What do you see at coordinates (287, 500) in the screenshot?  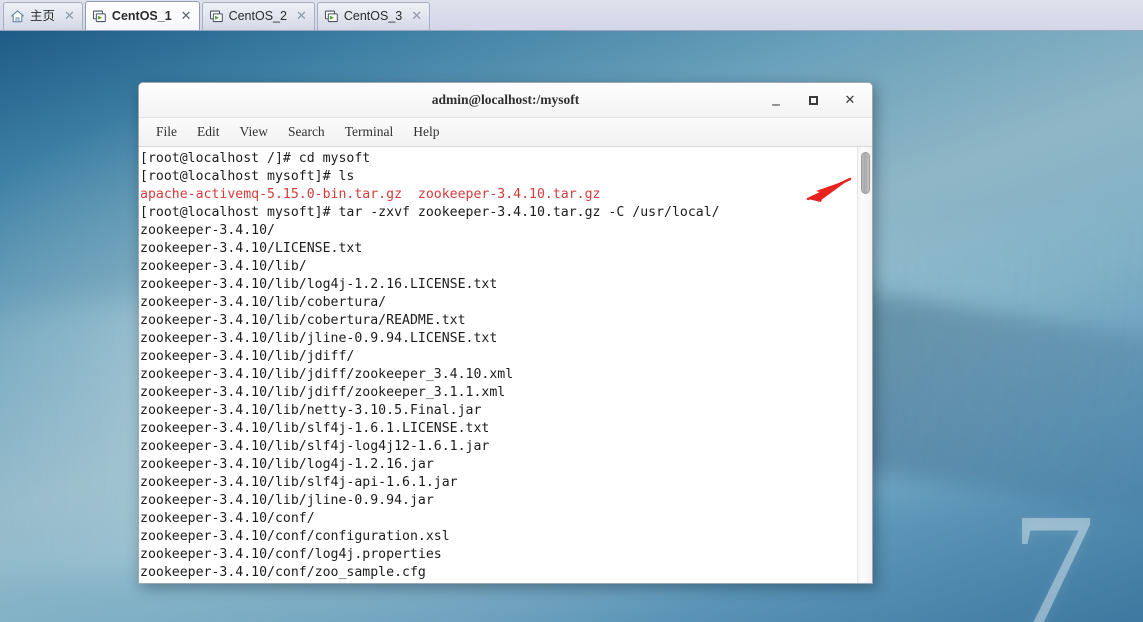 I see `terminal-line: zookeeper-3.4.10/lib/jline-0.9.94.jar` at bounding box center [287, 500].